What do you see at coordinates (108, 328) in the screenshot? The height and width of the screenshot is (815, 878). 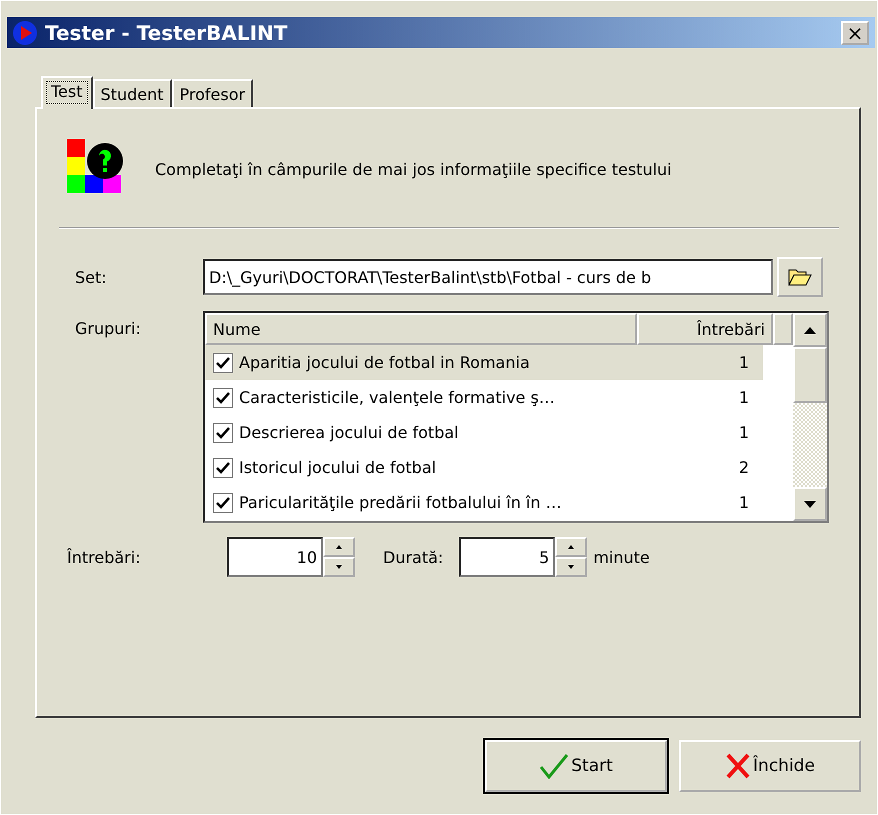 I see `groups-label: Grupuri:` at bounding box center [108, 328].